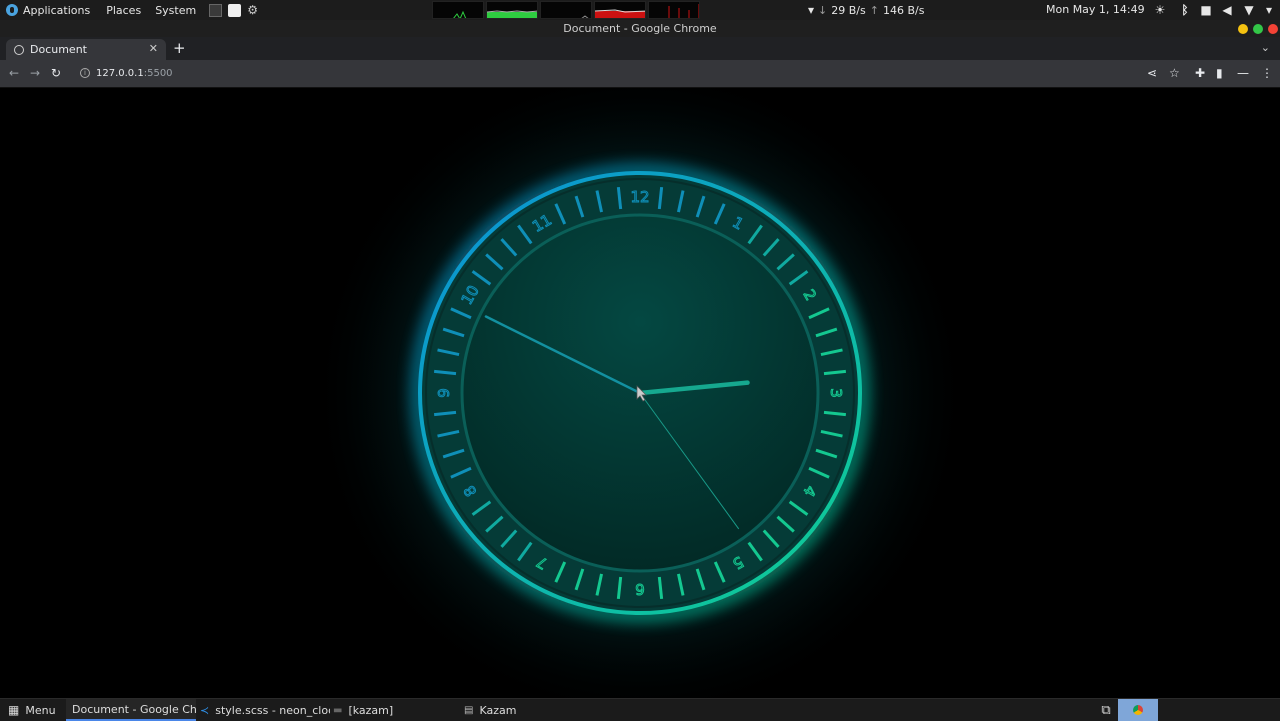 The width and height of the screenshot is (1280, 721). Describe the element at coordinates (371, 710) in the screenshot. I see `taskbar-item-label: [kazam]` at that location.